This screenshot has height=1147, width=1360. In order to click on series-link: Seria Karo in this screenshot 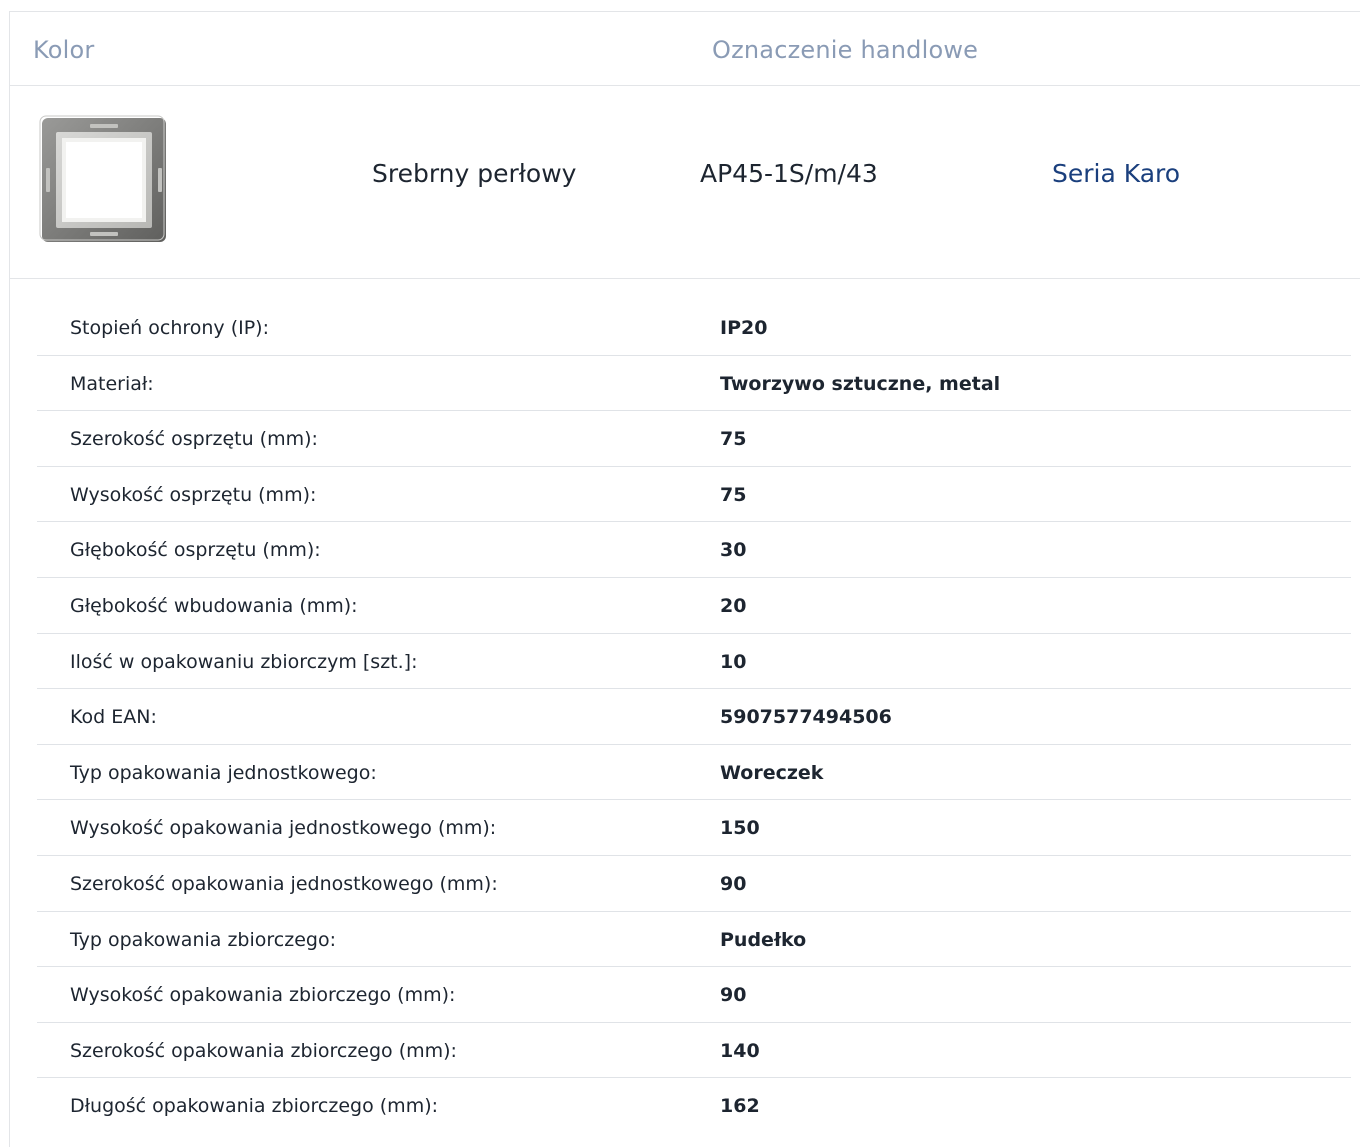, I will do `click(1116, 173)`.